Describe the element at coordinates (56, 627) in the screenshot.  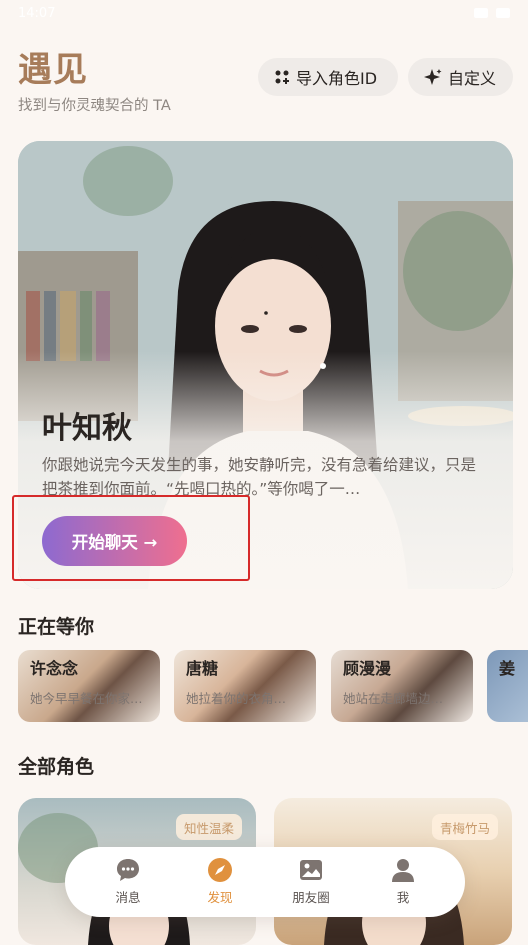
I see `waiting-section-title: 正在等你` at that location.